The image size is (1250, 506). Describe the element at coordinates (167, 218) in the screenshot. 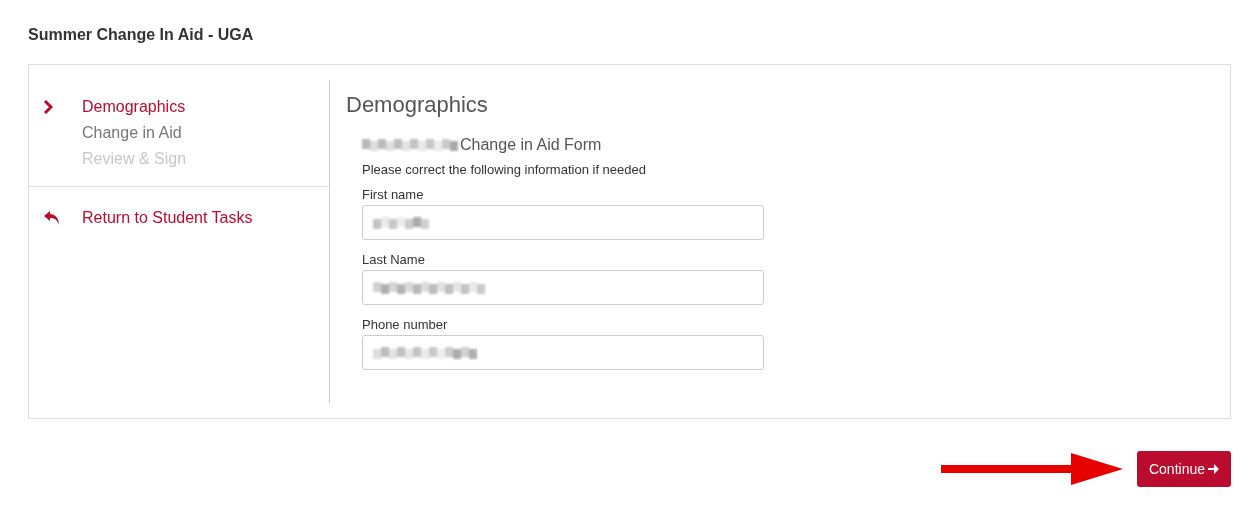

I see `return-link: Return to Student Tasks` at that location.